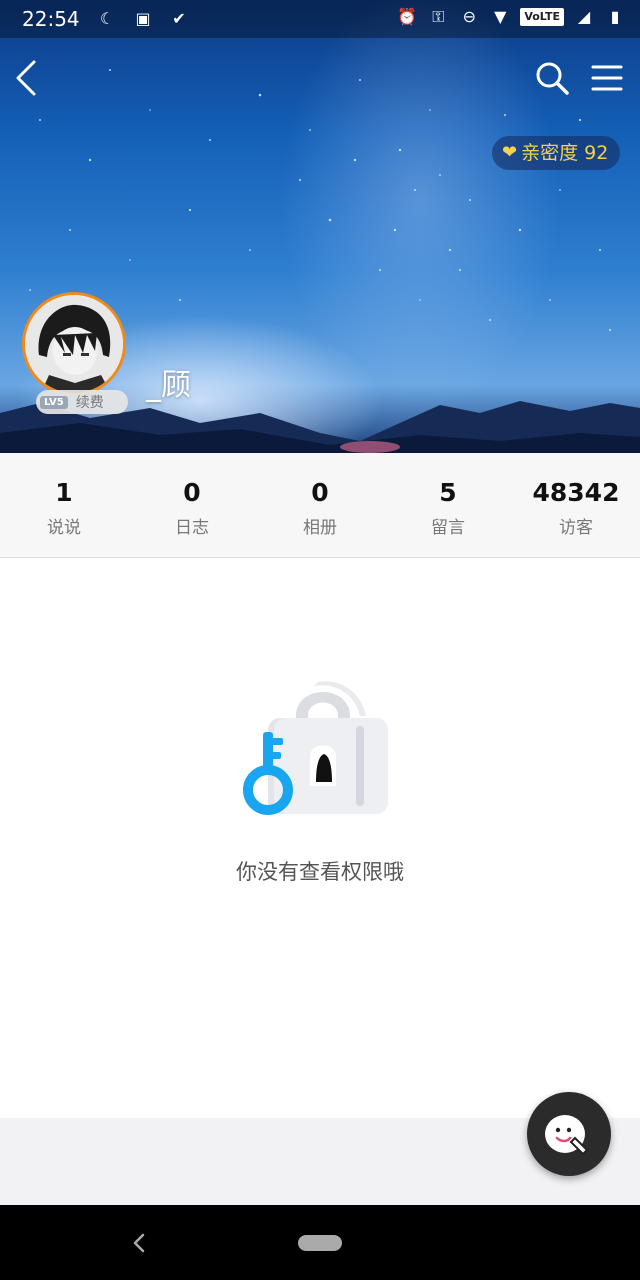 The height and width of the screenshot is (1280, 640). I want to click on stats-bar: 1 说说 0 日志 0 相册 5 留言 48342 访客, so click(320, 505).